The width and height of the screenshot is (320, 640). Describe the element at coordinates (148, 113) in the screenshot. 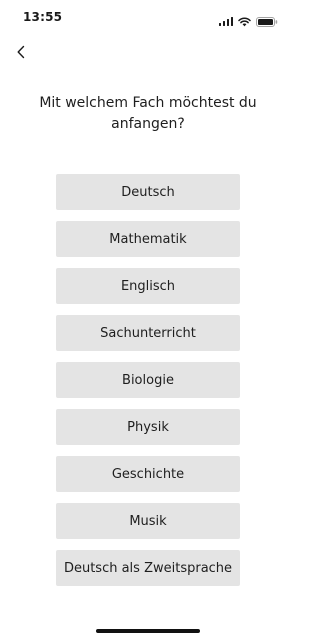

I see `subject-prompt: Mit welchem Fach möchtest du anfangen?` at that location.